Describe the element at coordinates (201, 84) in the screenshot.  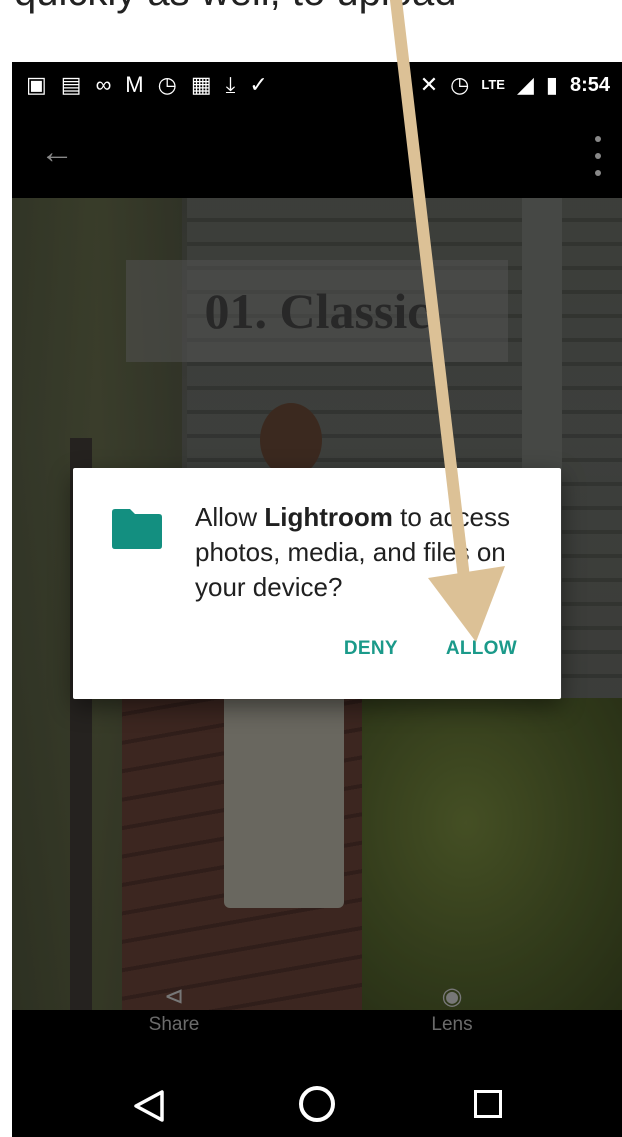
I see `photo-icon: ▦` at that location.